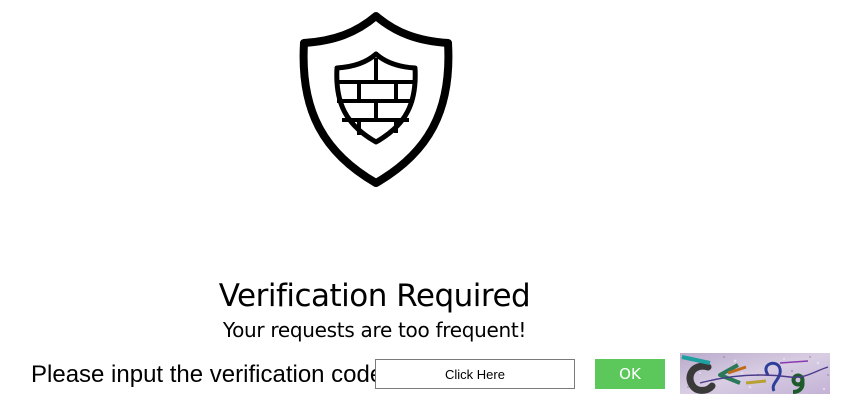  What do you see at coordinates (376, 99) in the screenshot?
I see `shield-firewall-icon` at bounding box center [376, 99].